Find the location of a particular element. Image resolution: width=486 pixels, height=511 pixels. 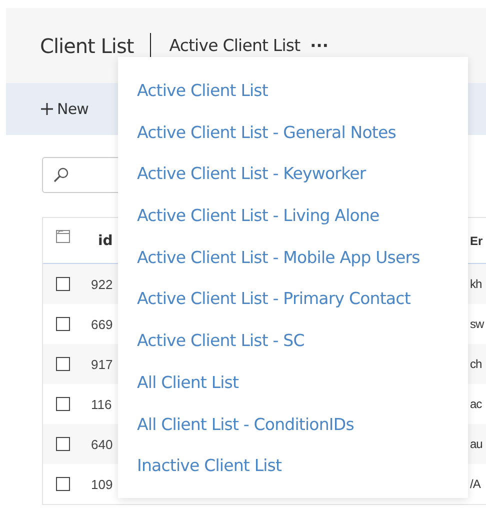

table-cell: 669 is located at coordinates (102, 324).